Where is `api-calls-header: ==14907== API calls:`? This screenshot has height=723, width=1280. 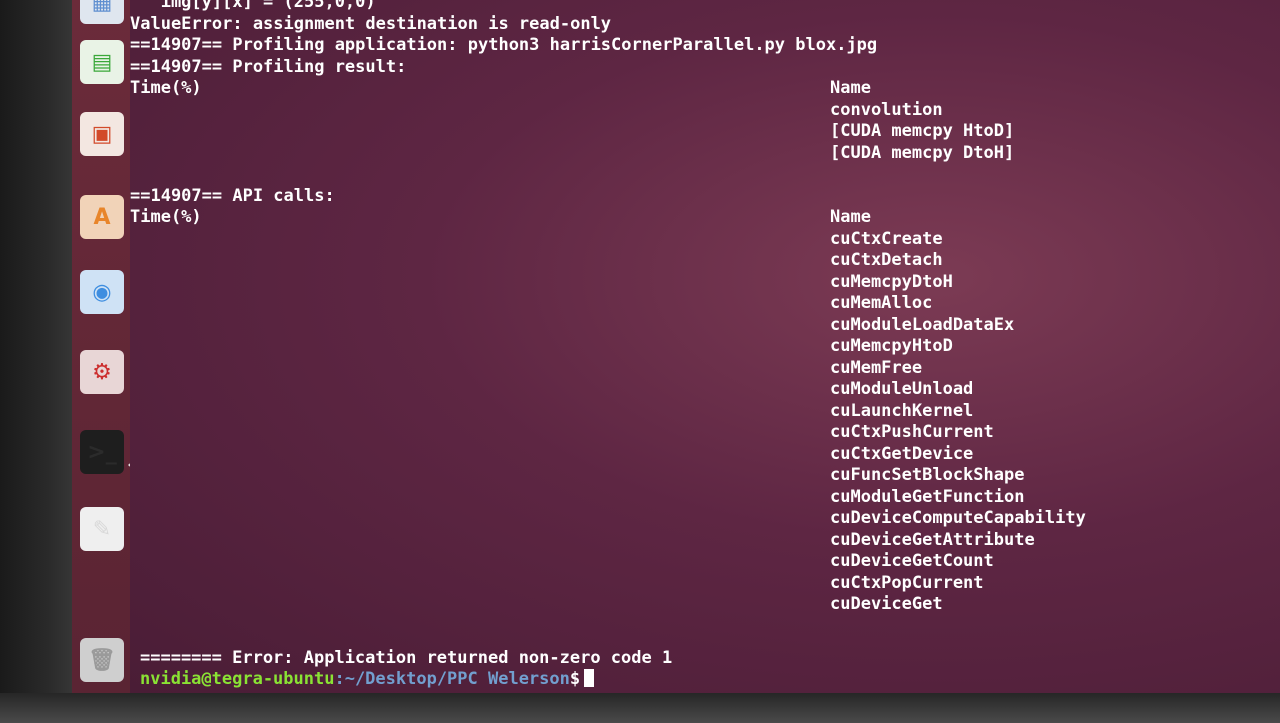 api-calls-header: ==14907== API calls: is located at coordinates (232, 195).